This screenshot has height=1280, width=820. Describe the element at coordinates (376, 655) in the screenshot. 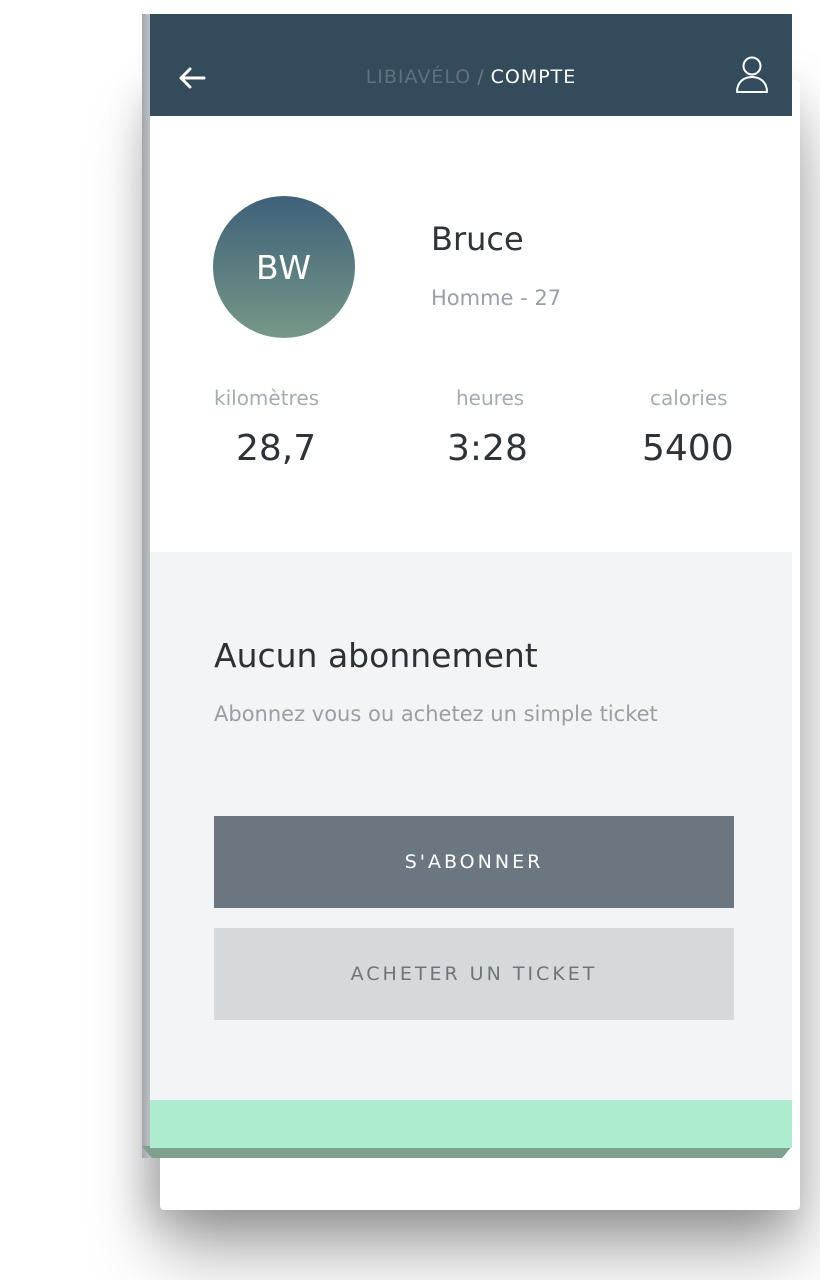

I see `subscription-title: Aucun abonnement` at that location.